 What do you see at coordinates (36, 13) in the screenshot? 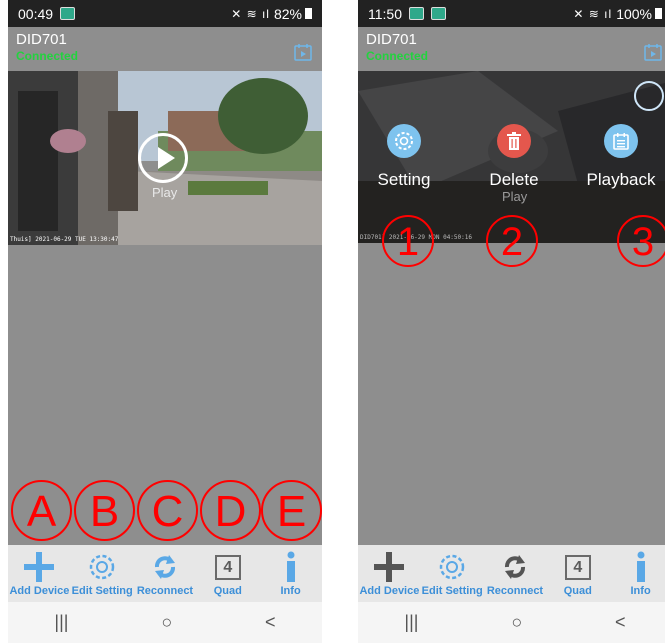
I see `status-time: 00:49` at bounding box center [36, 13].